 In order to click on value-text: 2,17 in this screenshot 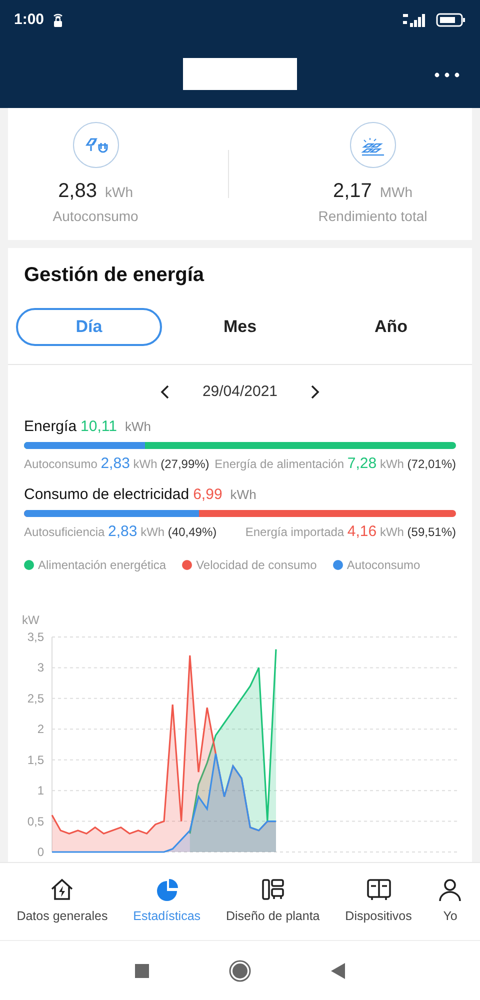, I will do `click(352, 191)`.